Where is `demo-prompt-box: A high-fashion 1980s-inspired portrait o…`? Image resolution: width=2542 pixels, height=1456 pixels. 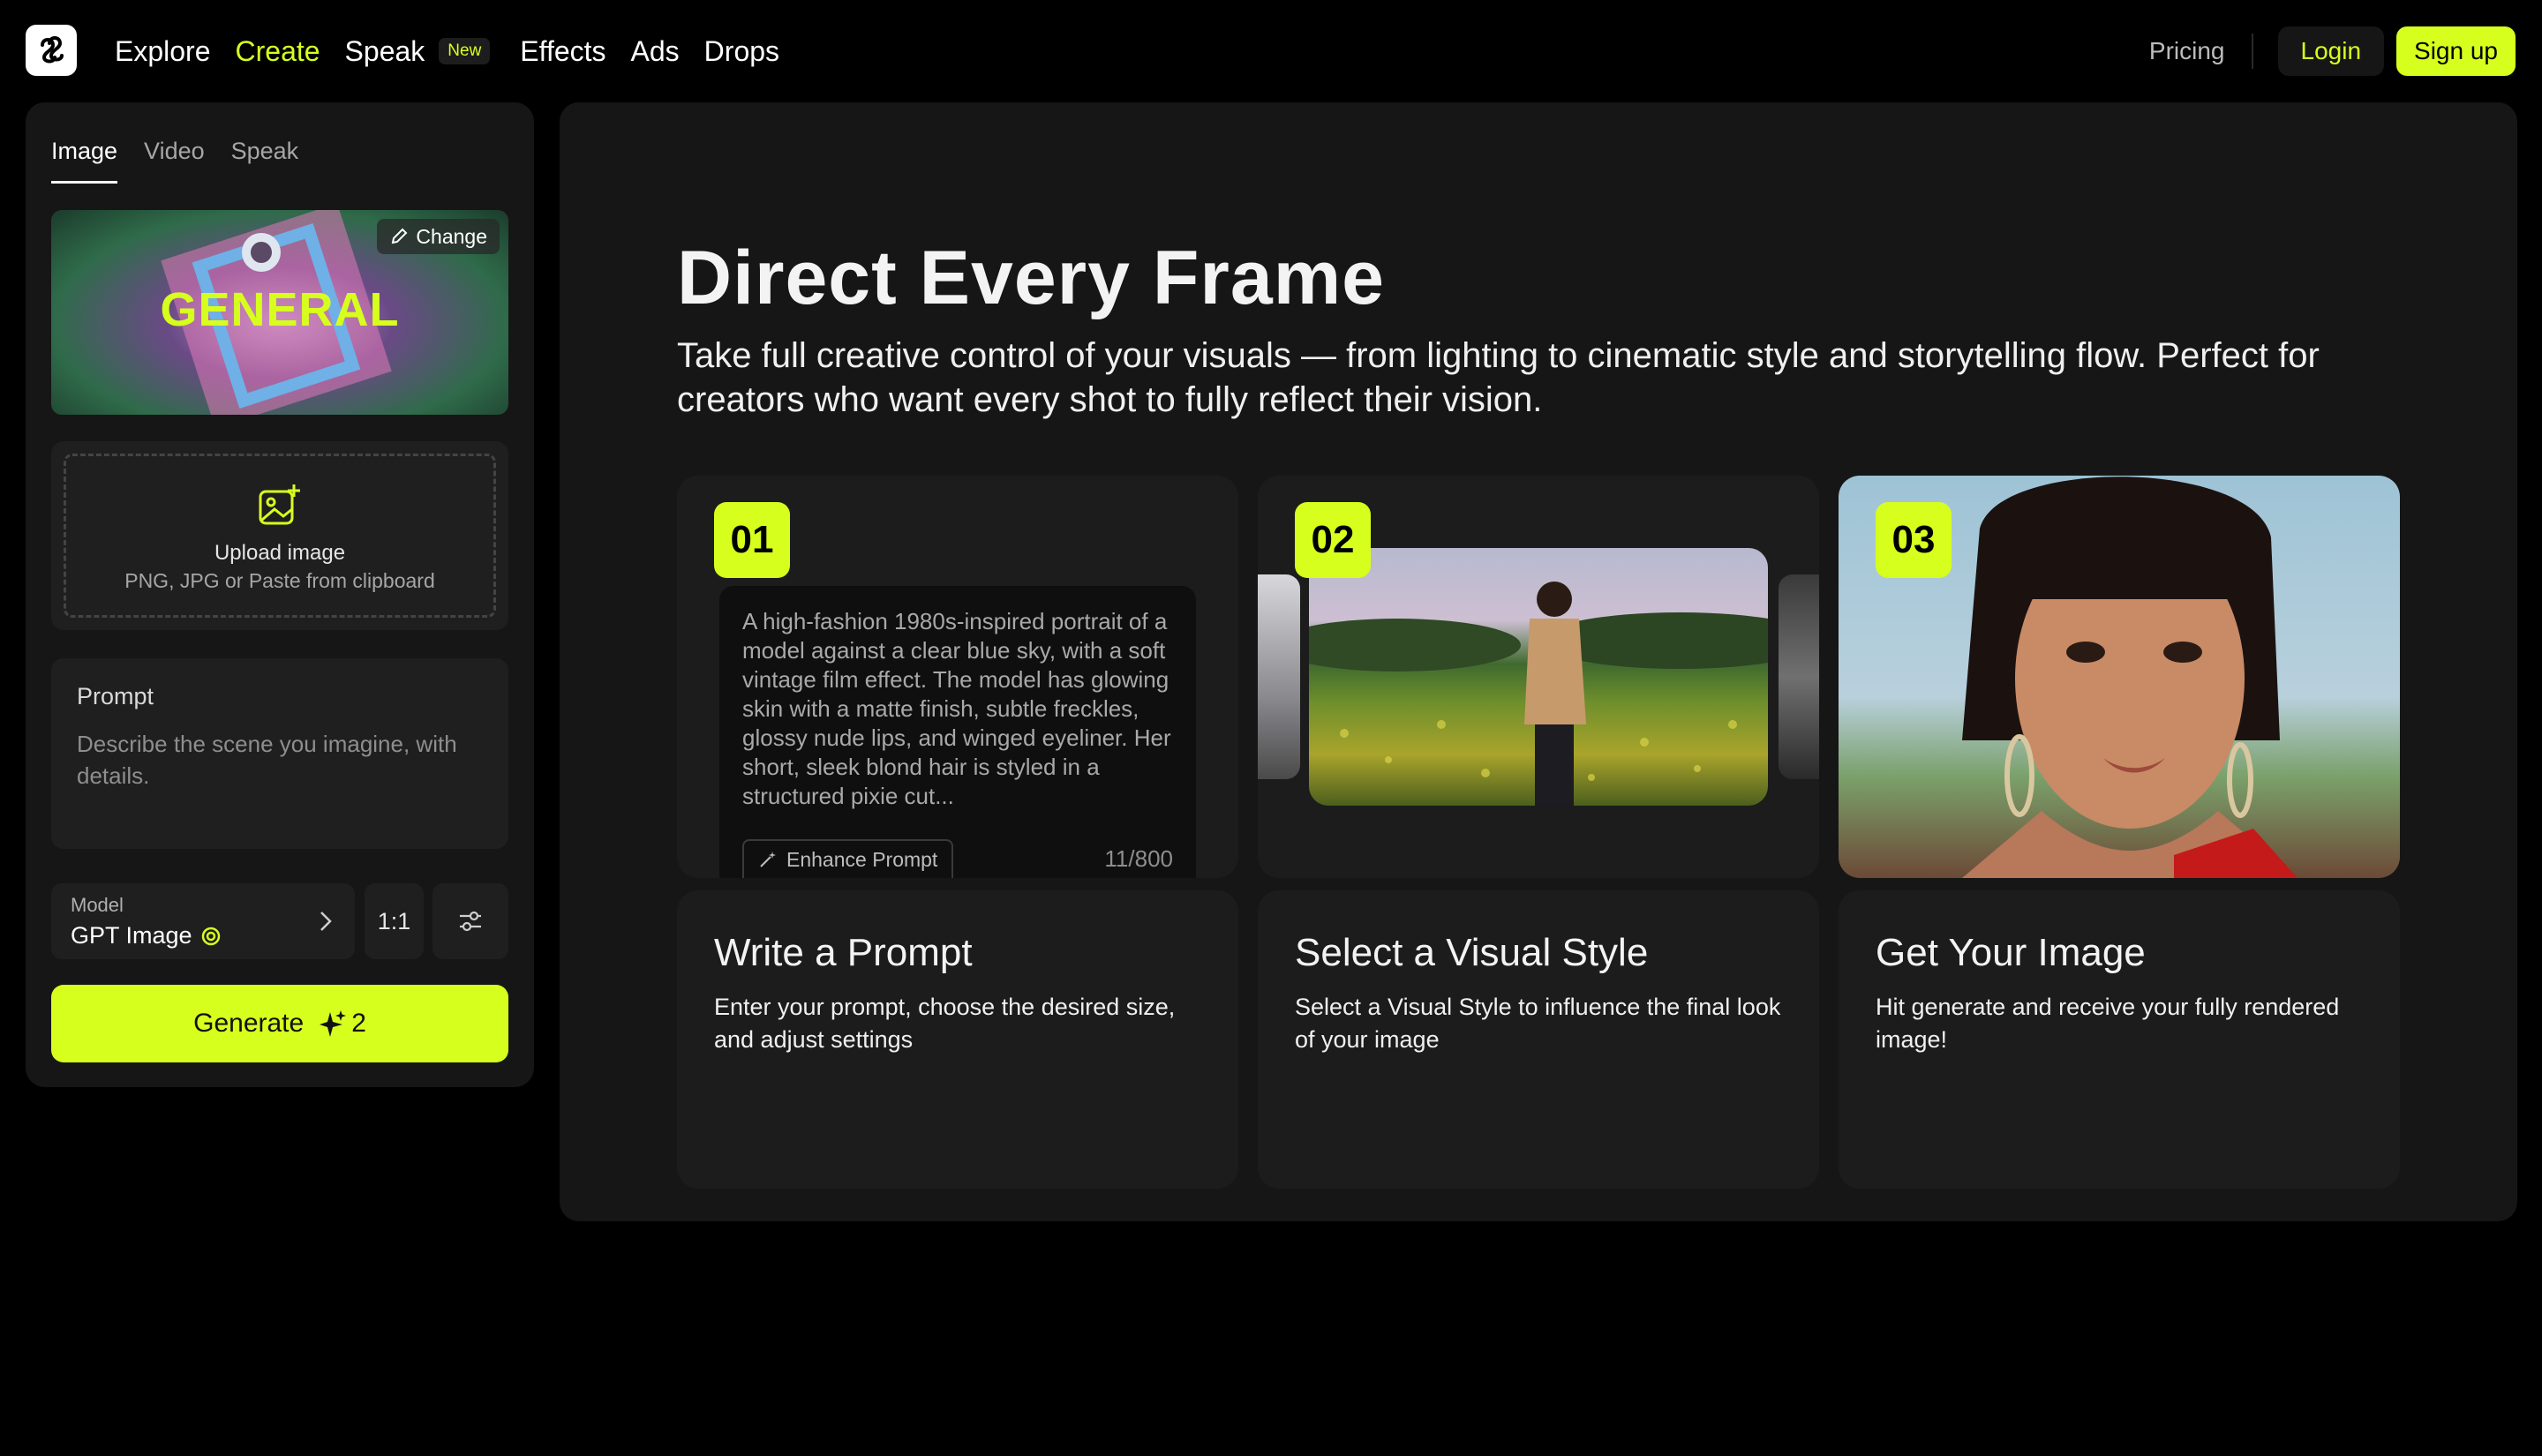
demo-prompt-box: A high-fashion 1980s-inspired portrait o… is located at coordinates (958, 732).